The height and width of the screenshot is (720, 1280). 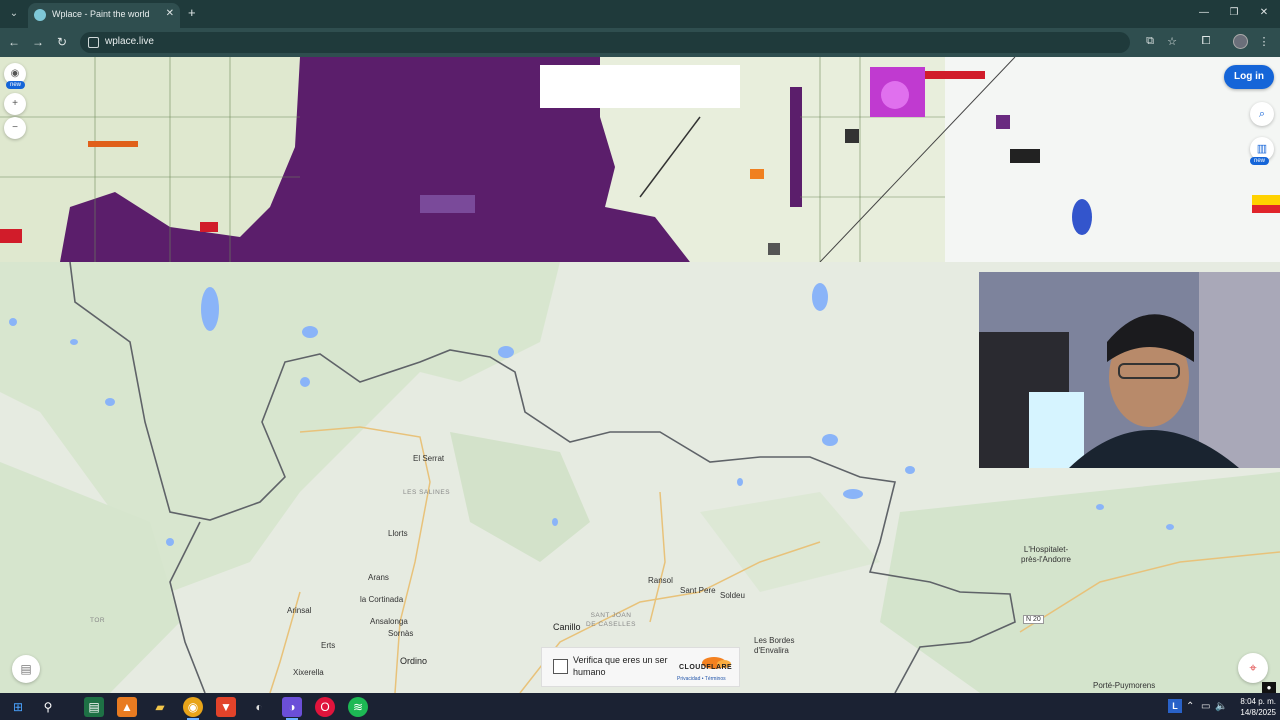 I want to click on login-button: Log in, so click(x=1249, y=77).